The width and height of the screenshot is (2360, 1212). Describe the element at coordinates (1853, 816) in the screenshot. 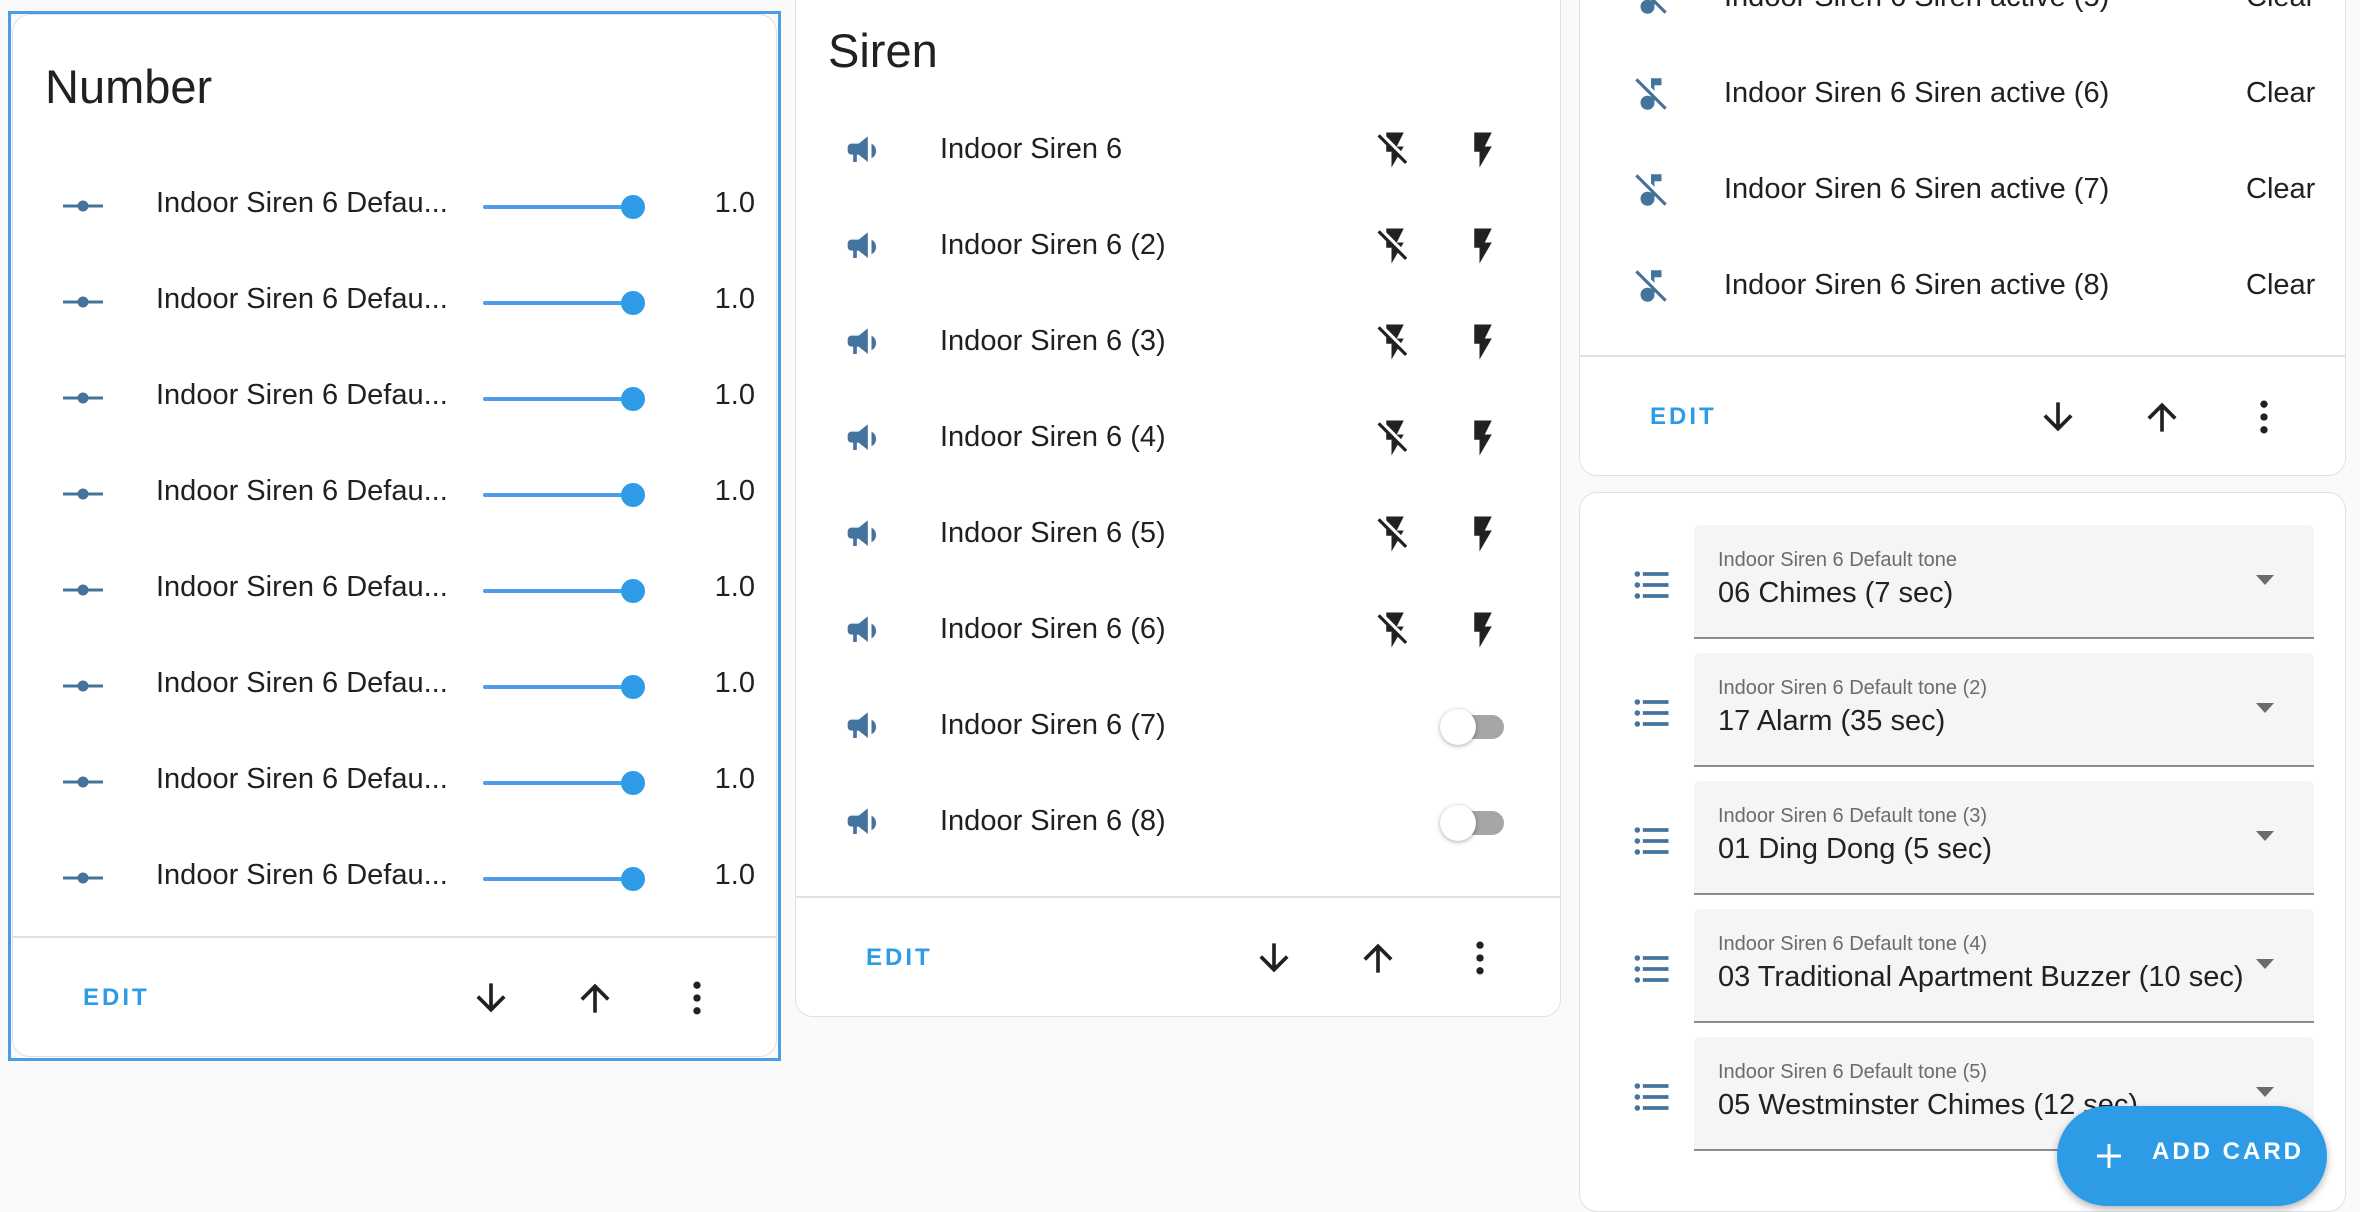

I see `select-label: Indoor Siren 6 Default tone (3)` at that location.